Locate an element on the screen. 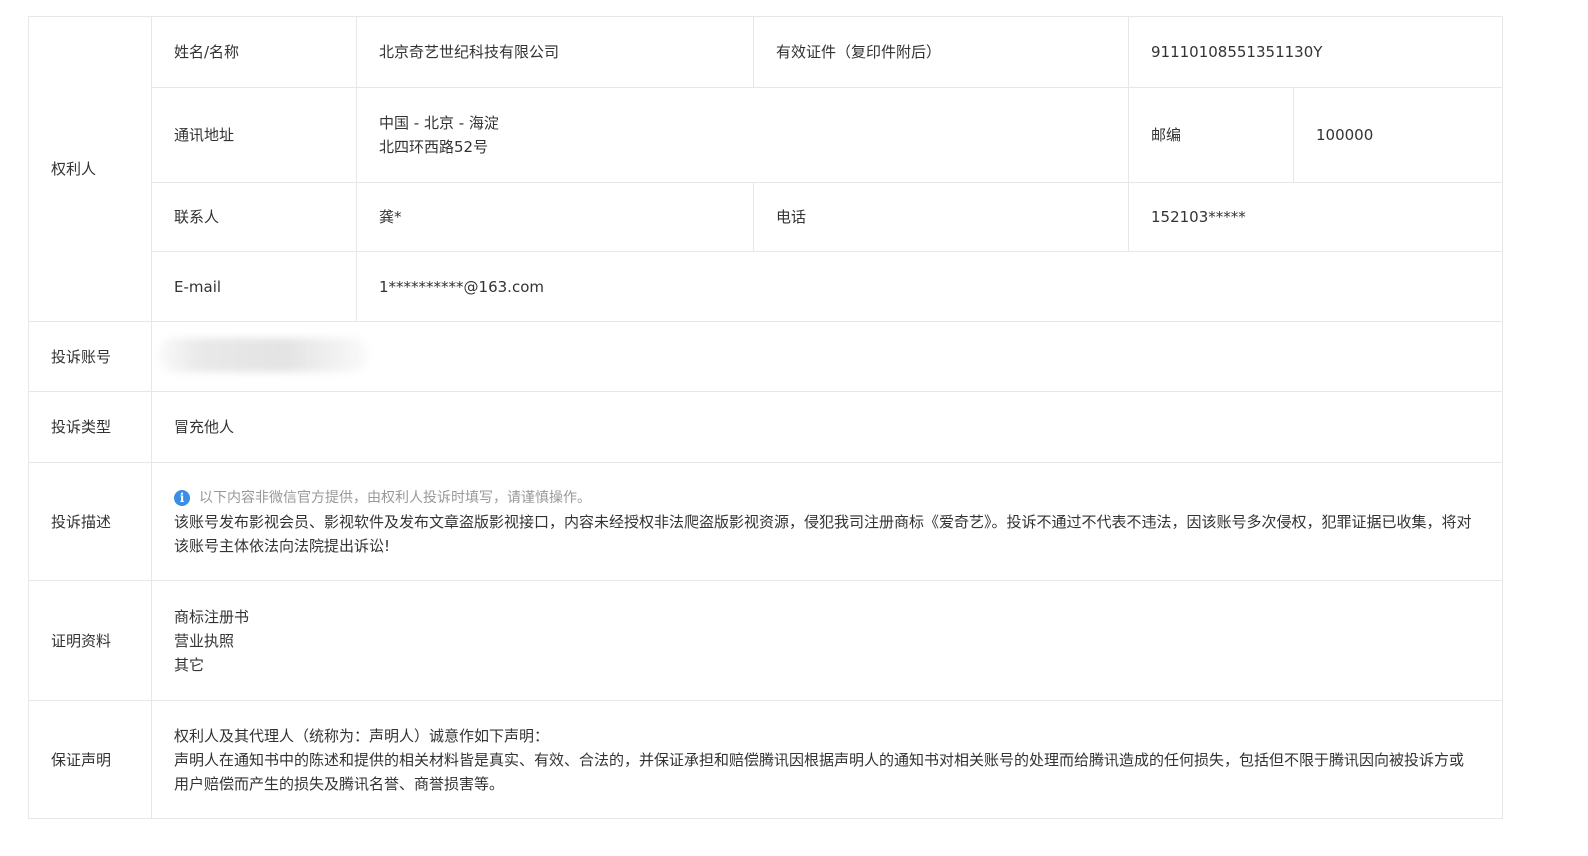 The height and width of the screenshot is (856, 1588). desc-notice: i 以下内容非微信官方提供，由权利人投诉时填写，请谨慎操作。 is located at coordinates (382, 498).